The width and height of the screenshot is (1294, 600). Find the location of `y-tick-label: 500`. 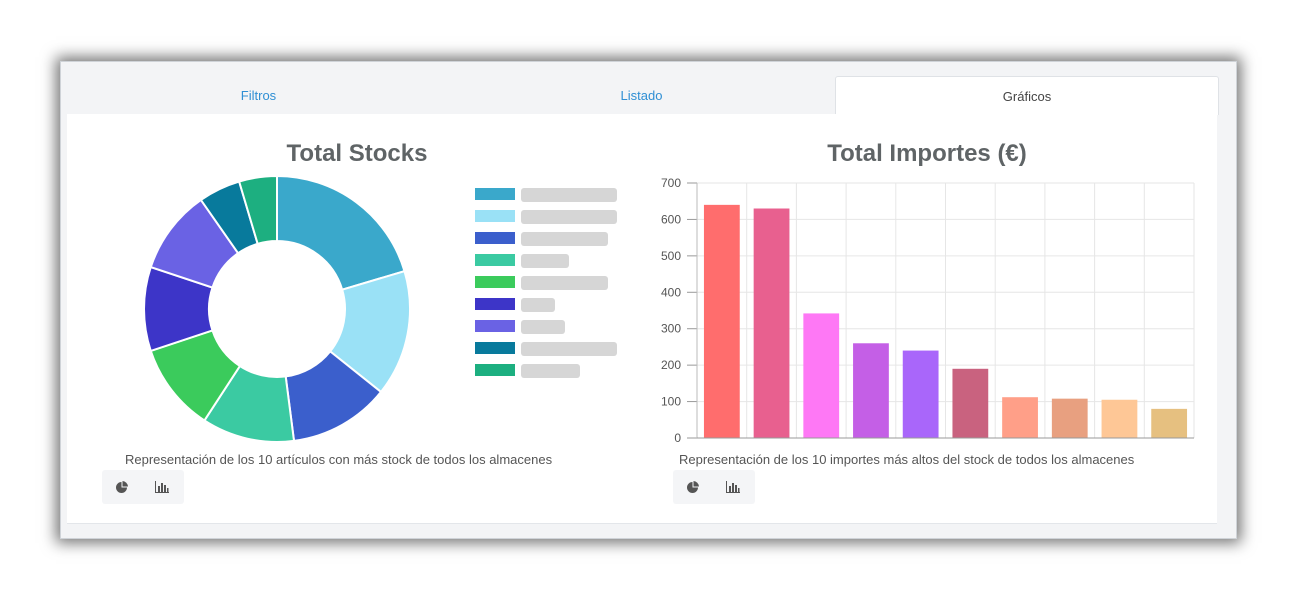

y-tick-label: 500 is located at coordinates (671, 256).